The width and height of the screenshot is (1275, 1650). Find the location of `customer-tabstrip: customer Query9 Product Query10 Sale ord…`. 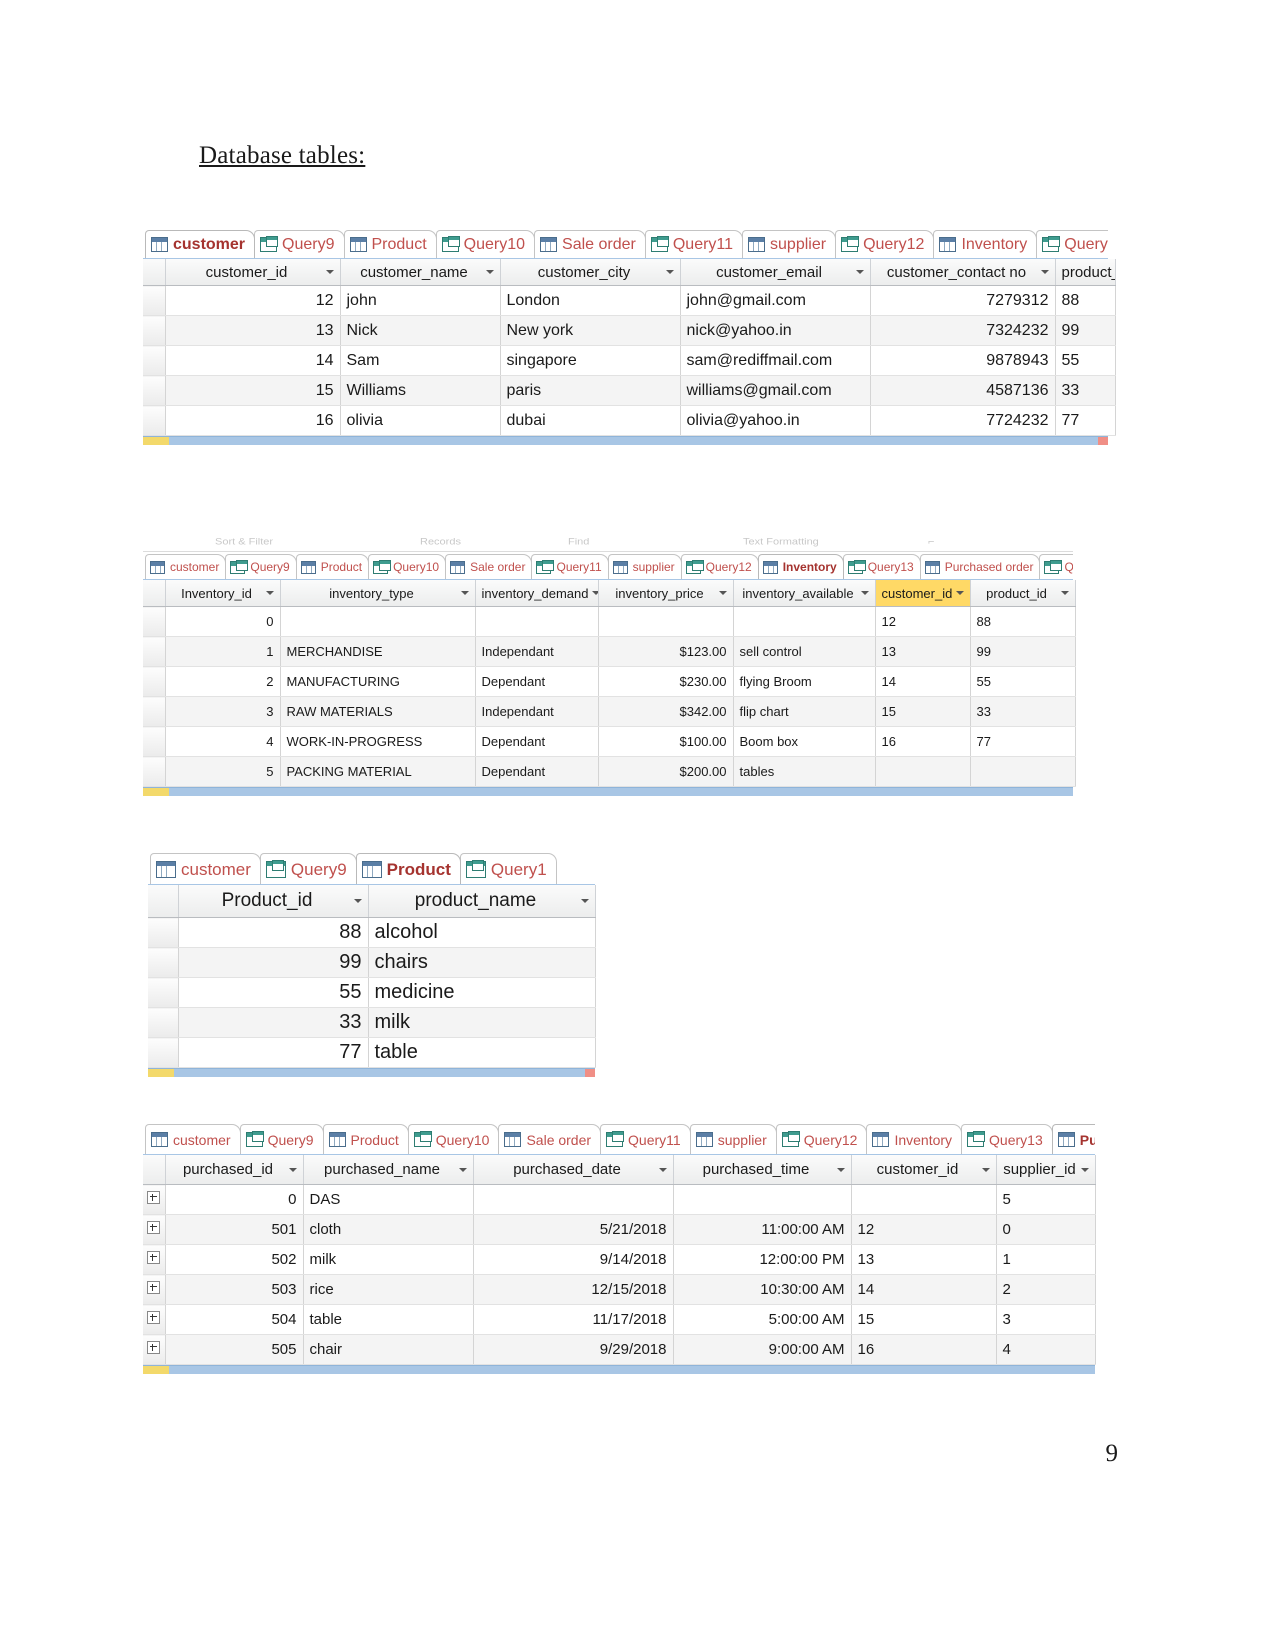

customer-tabstrip: customer Query9 Product Query10 Sale ord… is located at coordinates (625, 243).